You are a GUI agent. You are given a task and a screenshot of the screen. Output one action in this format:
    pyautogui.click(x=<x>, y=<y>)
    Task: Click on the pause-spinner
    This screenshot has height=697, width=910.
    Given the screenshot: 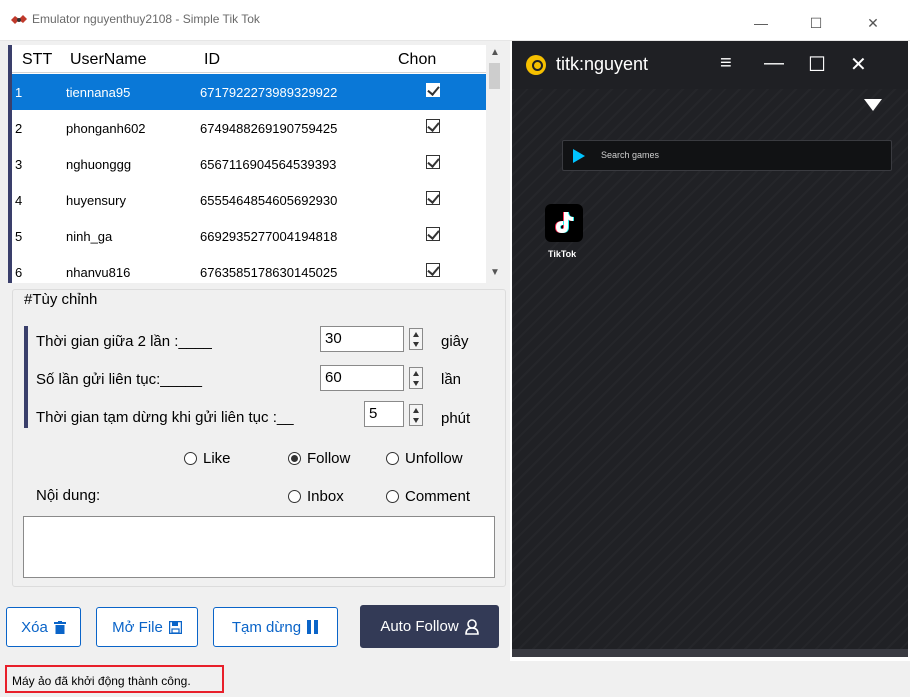 What is the action you would take?
    pyautogui.click(x=416, y=415)
    